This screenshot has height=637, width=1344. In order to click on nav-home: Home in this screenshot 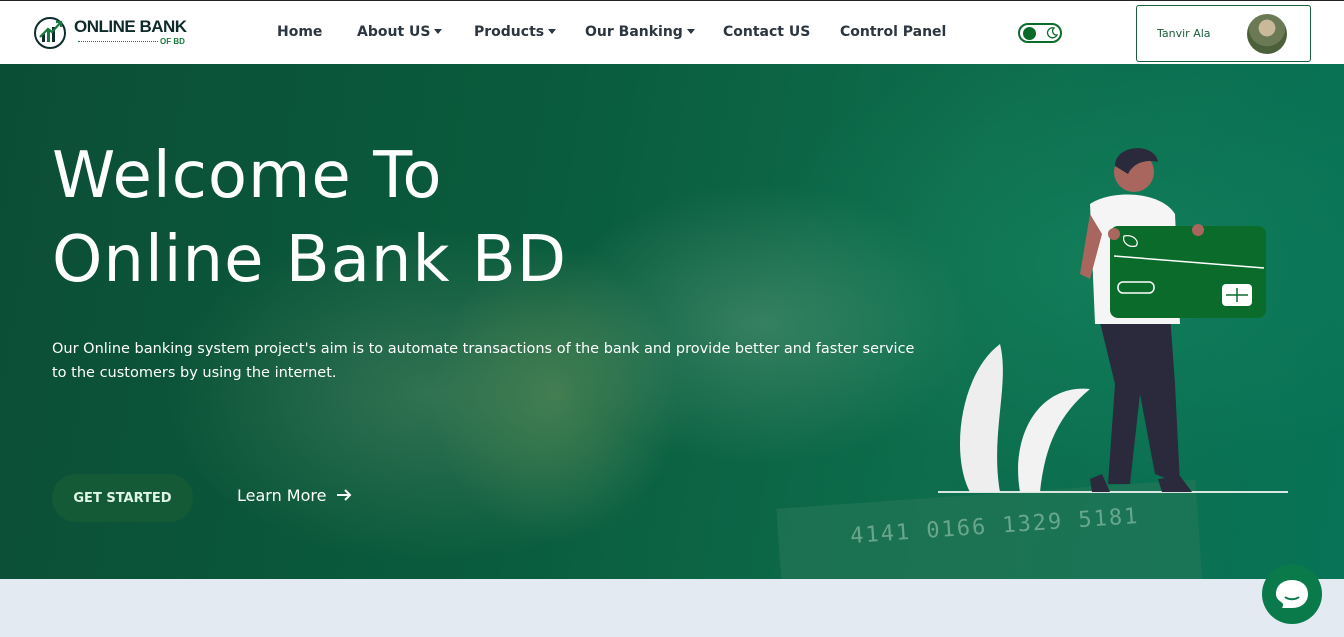, I will do `click(299, 32)`.